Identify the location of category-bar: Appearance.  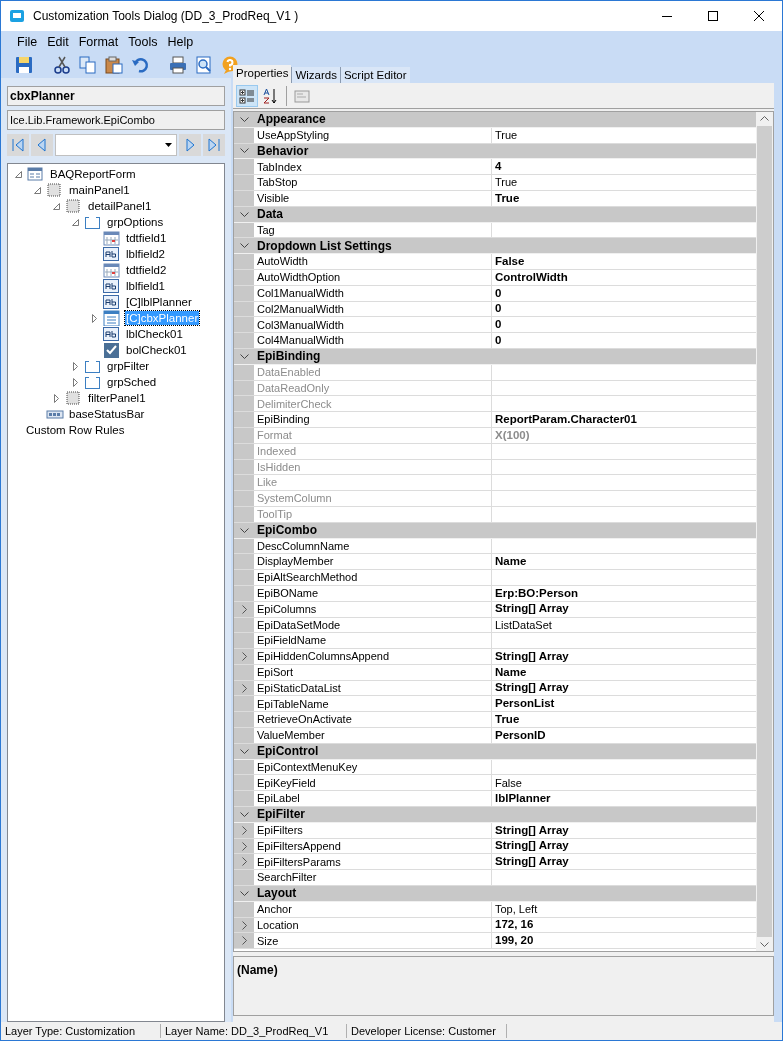
(495, 120).